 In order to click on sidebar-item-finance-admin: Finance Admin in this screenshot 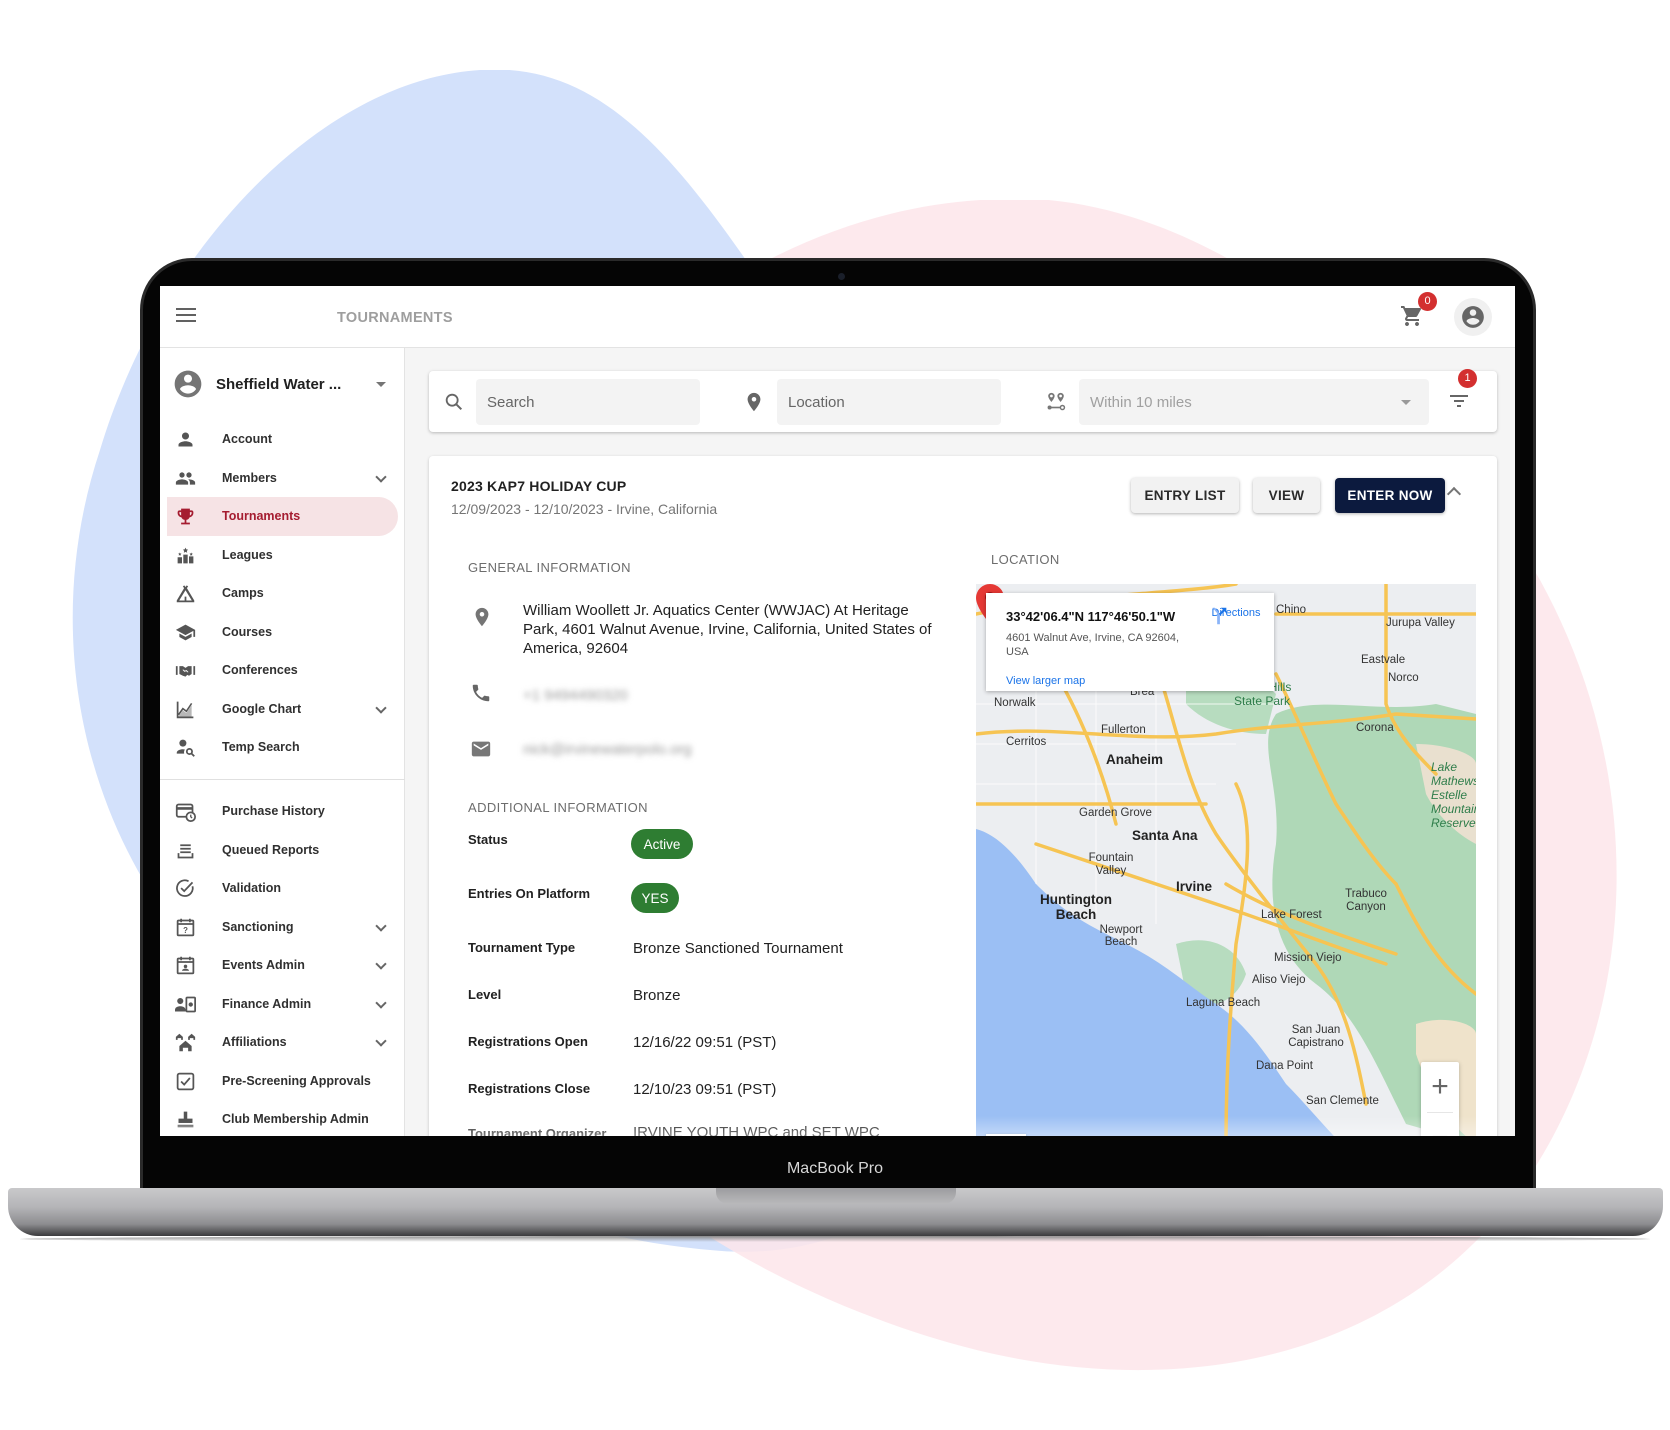, I will do `click(282, 1004)`.